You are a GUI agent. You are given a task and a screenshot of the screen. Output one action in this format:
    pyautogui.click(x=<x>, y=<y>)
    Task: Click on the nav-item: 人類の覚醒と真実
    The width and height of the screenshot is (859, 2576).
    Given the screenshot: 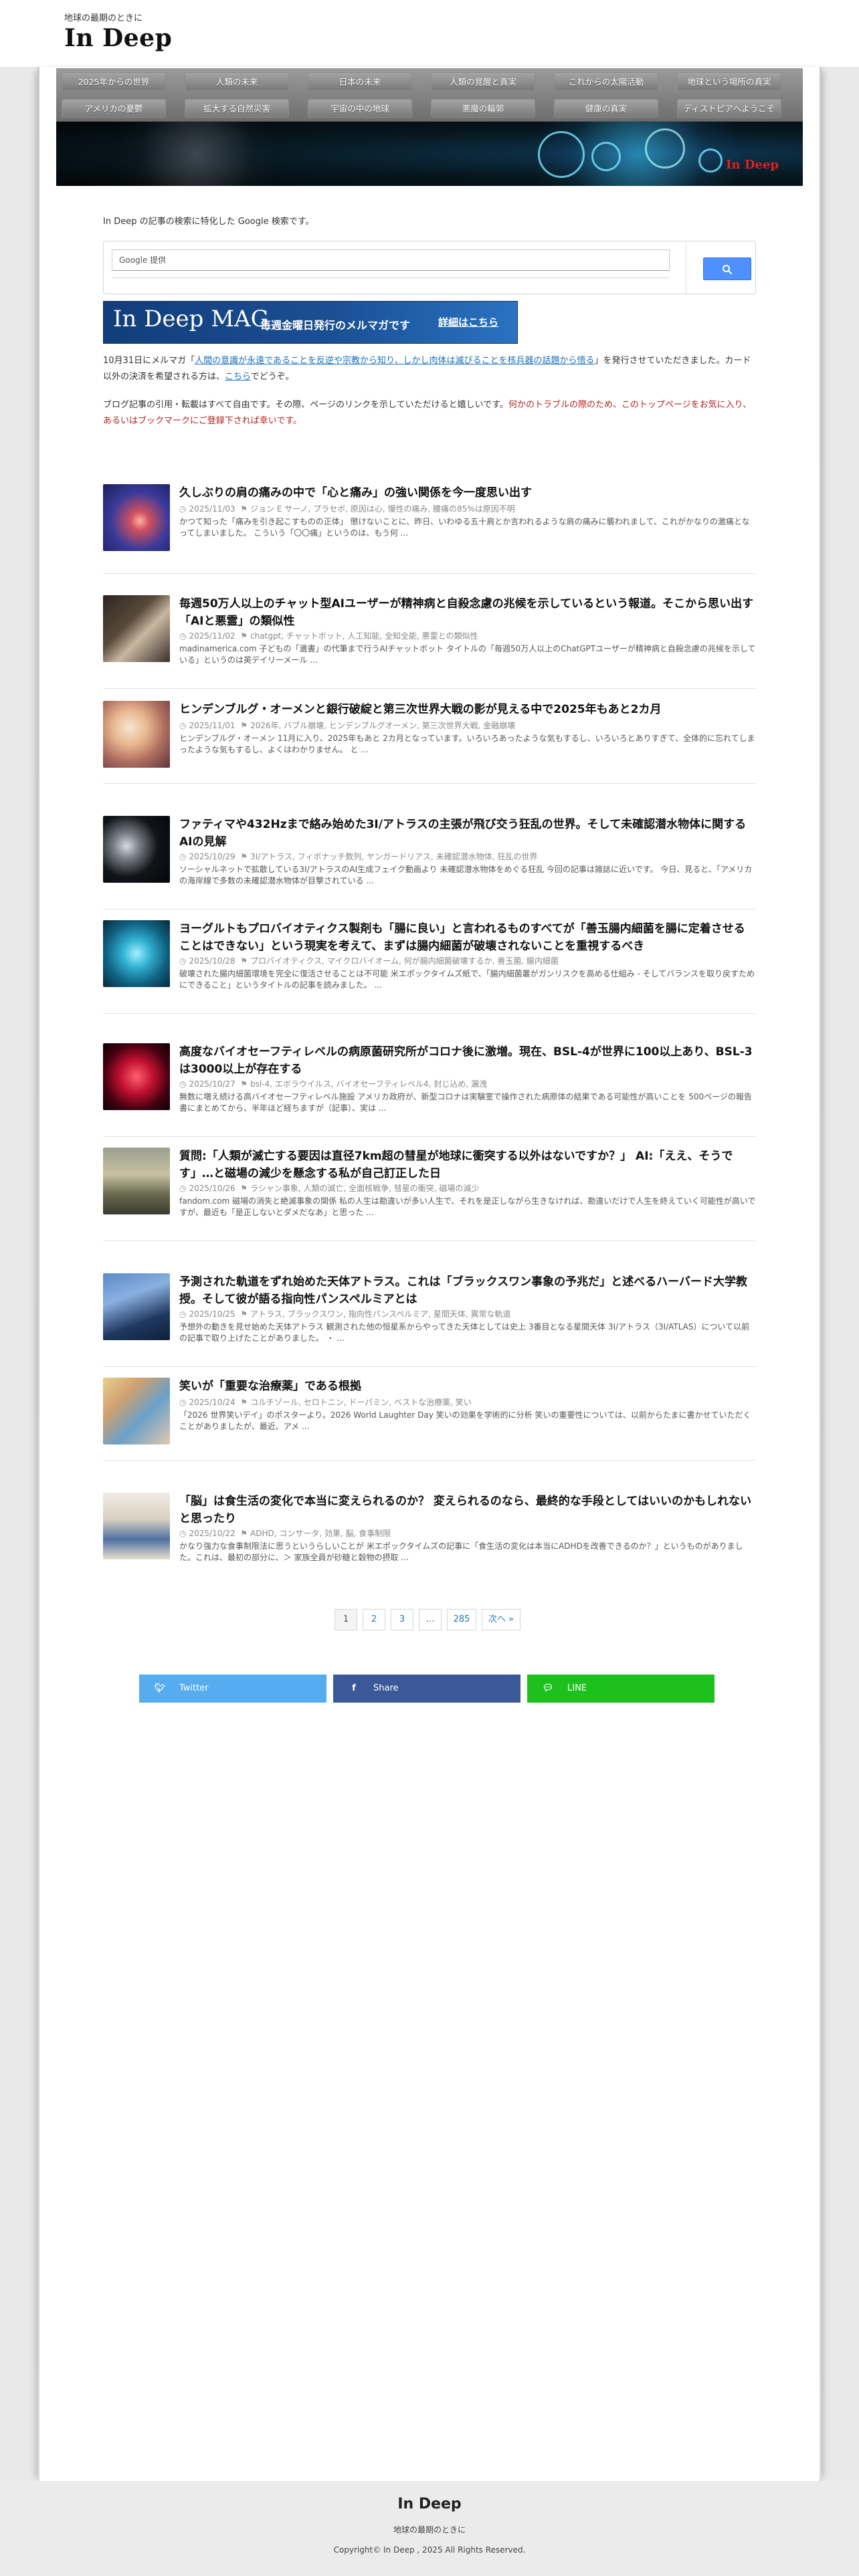 What is the action you would take?
    pyautogui.click(x=483, y=81)
    